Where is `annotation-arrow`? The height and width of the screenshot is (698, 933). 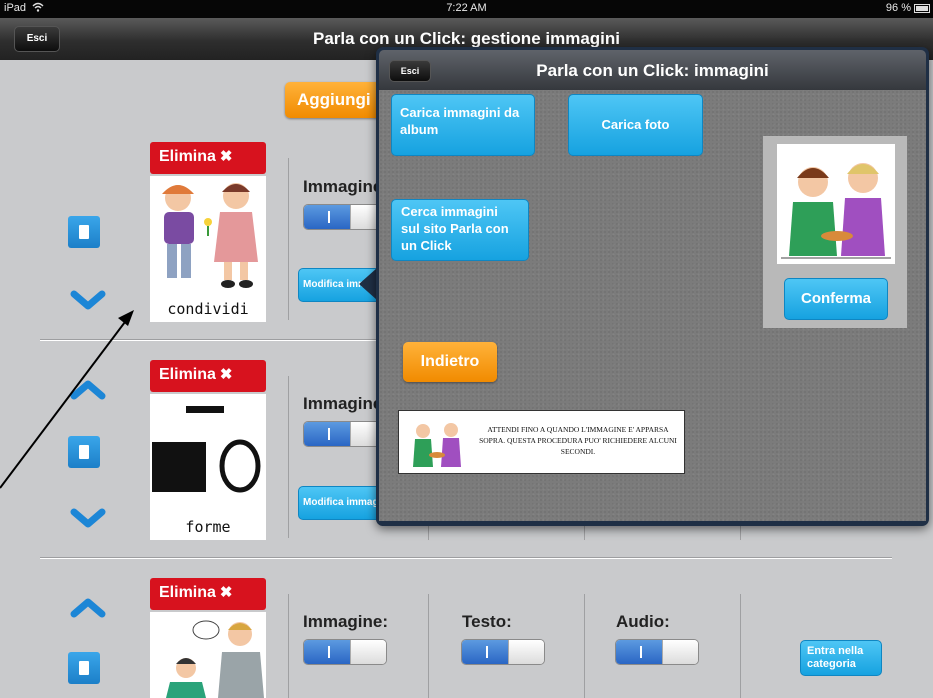
annotation-arrow is located at coordinates (67, 399).